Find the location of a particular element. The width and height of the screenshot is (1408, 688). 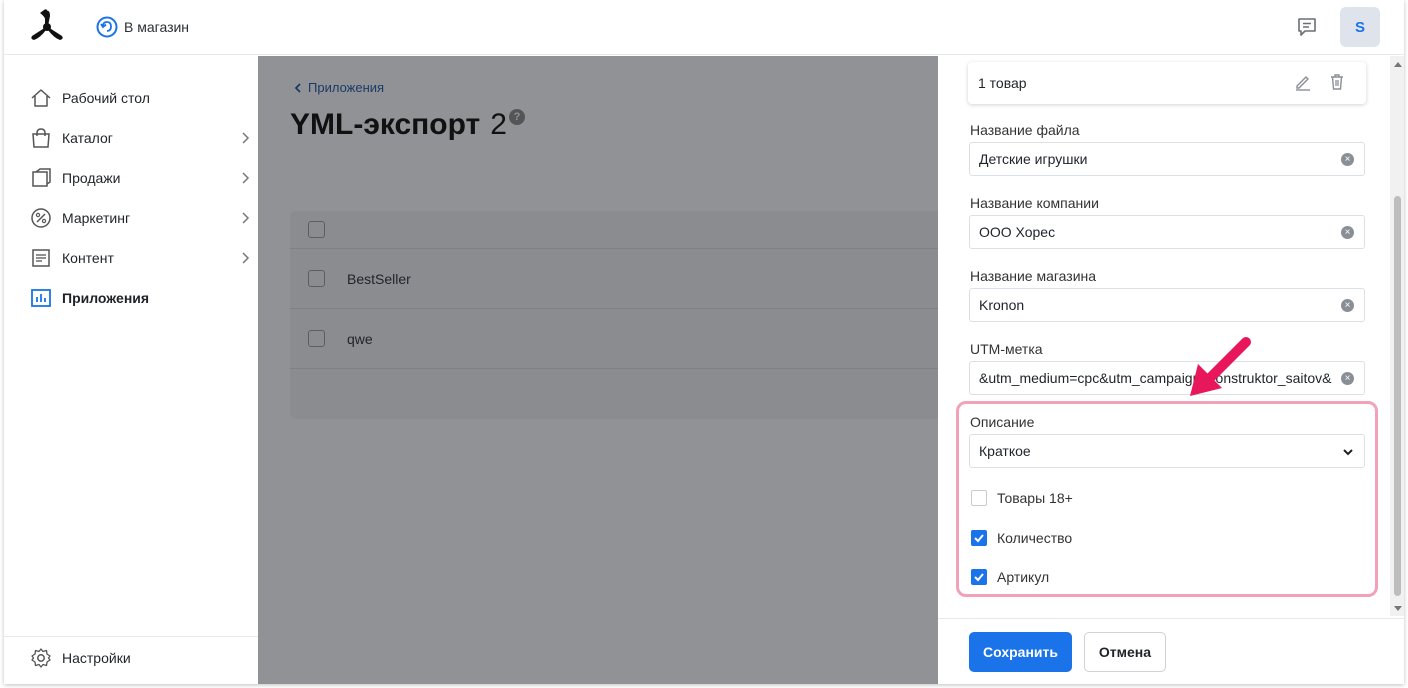

page-title: YML-экспорт 2 ? is located at coordinates (411, 125).